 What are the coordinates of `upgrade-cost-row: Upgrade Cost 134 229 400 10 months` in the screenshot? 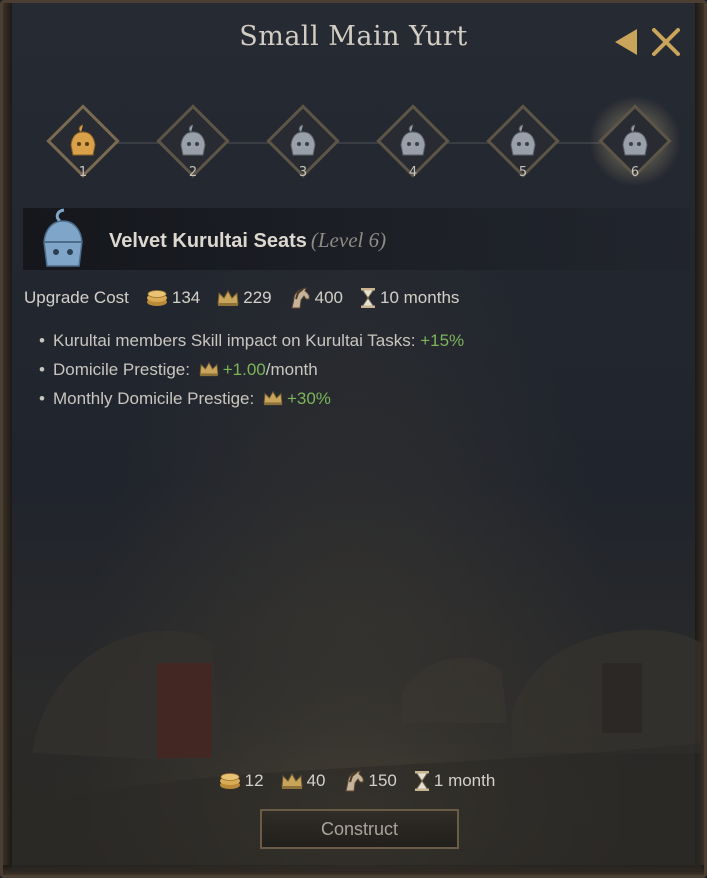 It's located at (241, 298).